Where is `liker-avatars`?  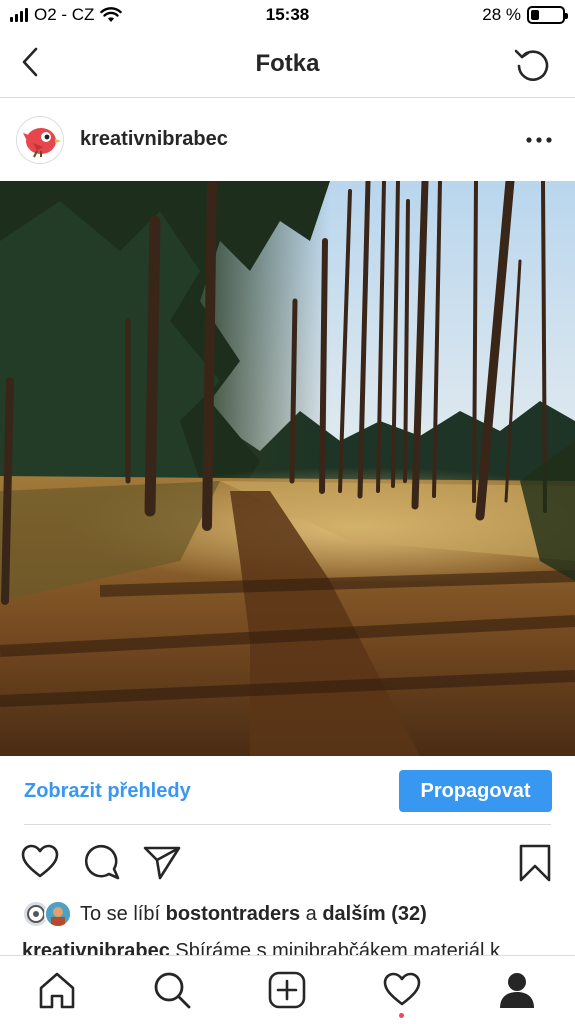
liker-avatars is located at coordinates (48, 914).